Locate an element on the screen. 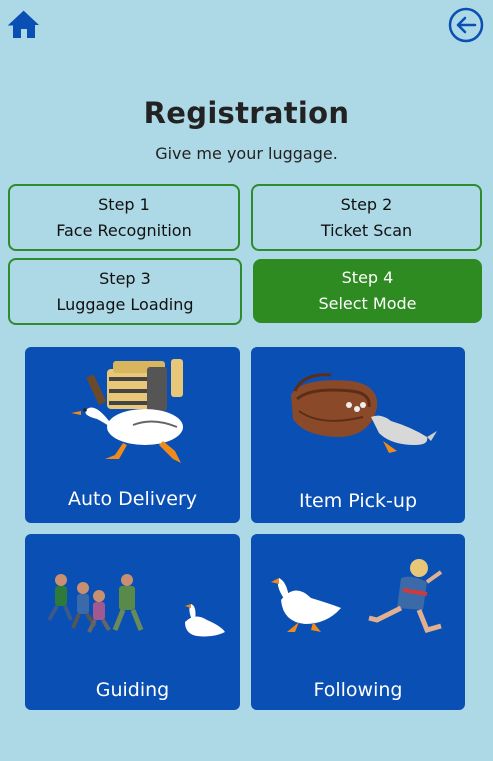 This screenshot has height=761, width=493. mode-label: Guiding is located at coordinates (132, 690).